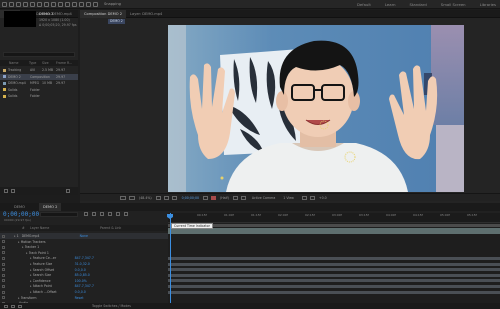 This screenshot has width=500, height=309. What do you see at coordinates (206, 197) in the screenshot?
I see `camera-icon` at bounding box center [206, 197].